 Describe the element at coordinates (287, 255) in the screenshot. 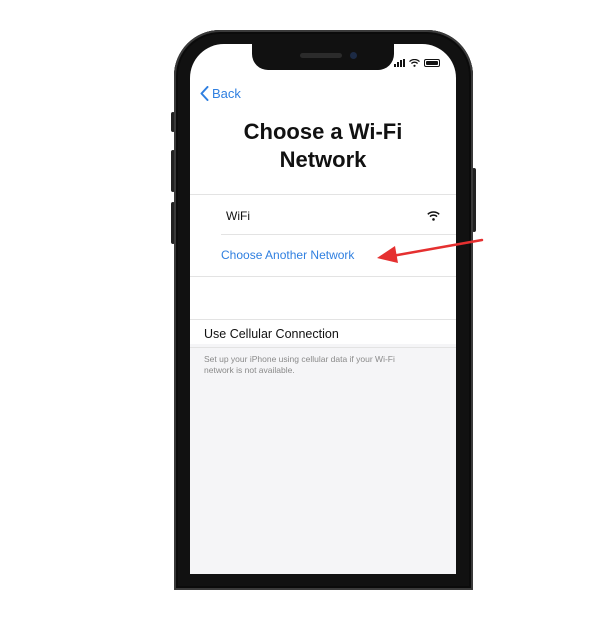

I see `choose-another-network-link: Choose Another Network` at that location.